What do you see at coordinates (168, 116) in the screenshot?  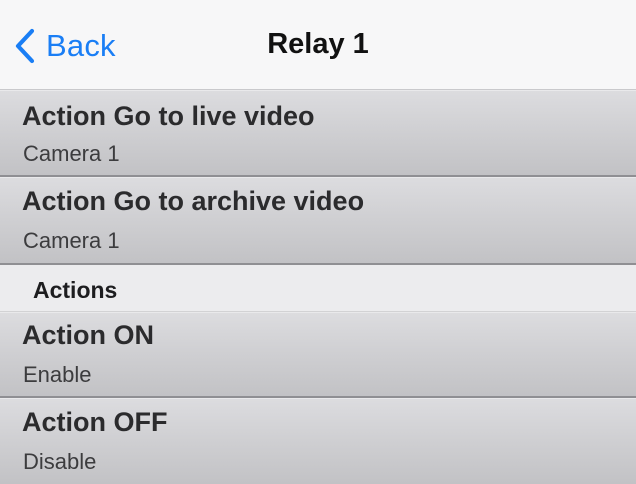 I see `list-item-title: Action Go to live video` at bounding box center [168, 116].